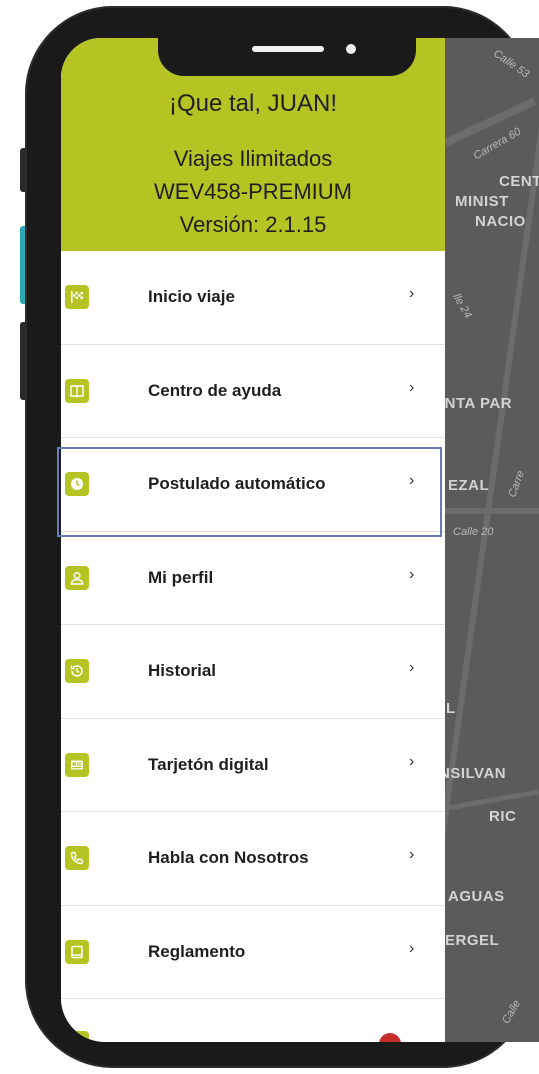 This screenshot has width=539, height=1074. Describe the element at coordinates (473, 532) in the screenshot. I see `map-street-label: Calle 20` at that location.